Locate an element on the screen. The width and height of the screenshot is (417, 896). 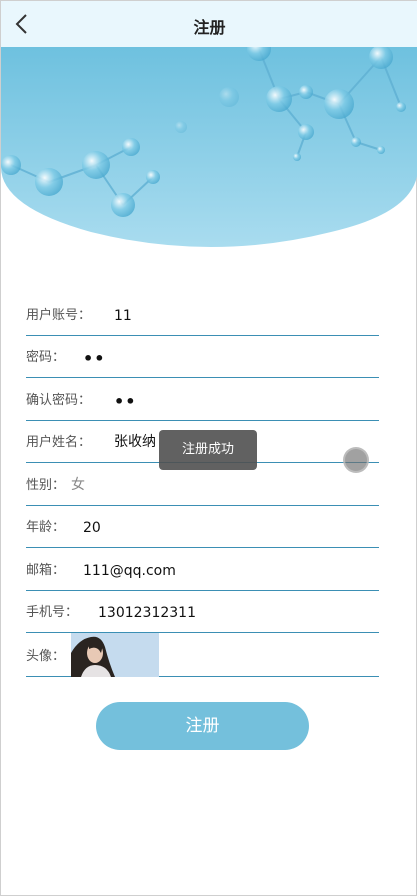
password-input: •• is located at coordinates (94, 358).